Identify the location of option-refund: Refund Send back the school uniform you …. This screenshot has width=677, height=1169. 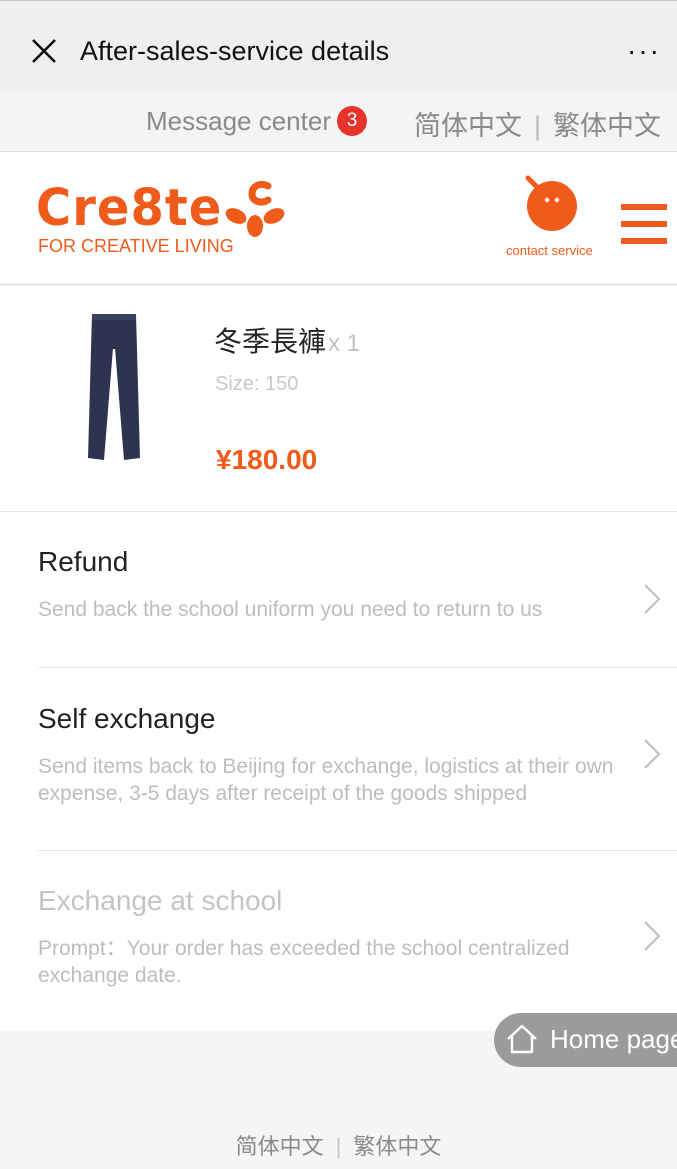
(357, 606).